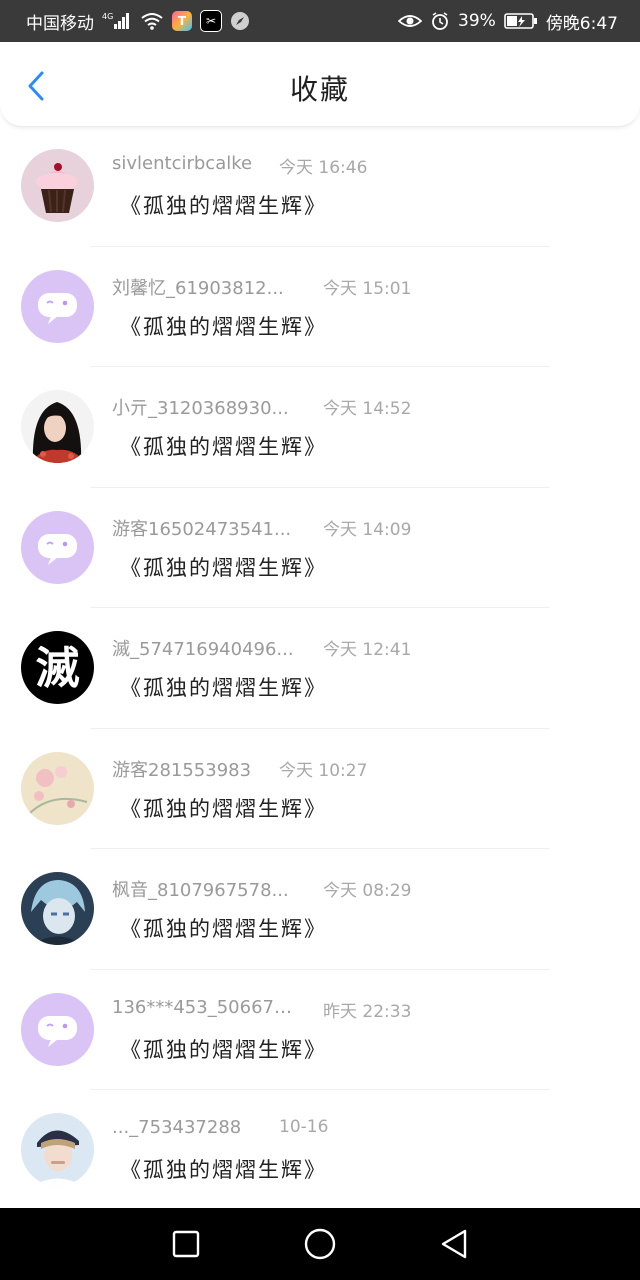 This screenshot has height=1280, width=640. What do you see at coordinates (319, 89) in the screenshot?
I see `page-title: 收藏` at bounding box center [319, 89].